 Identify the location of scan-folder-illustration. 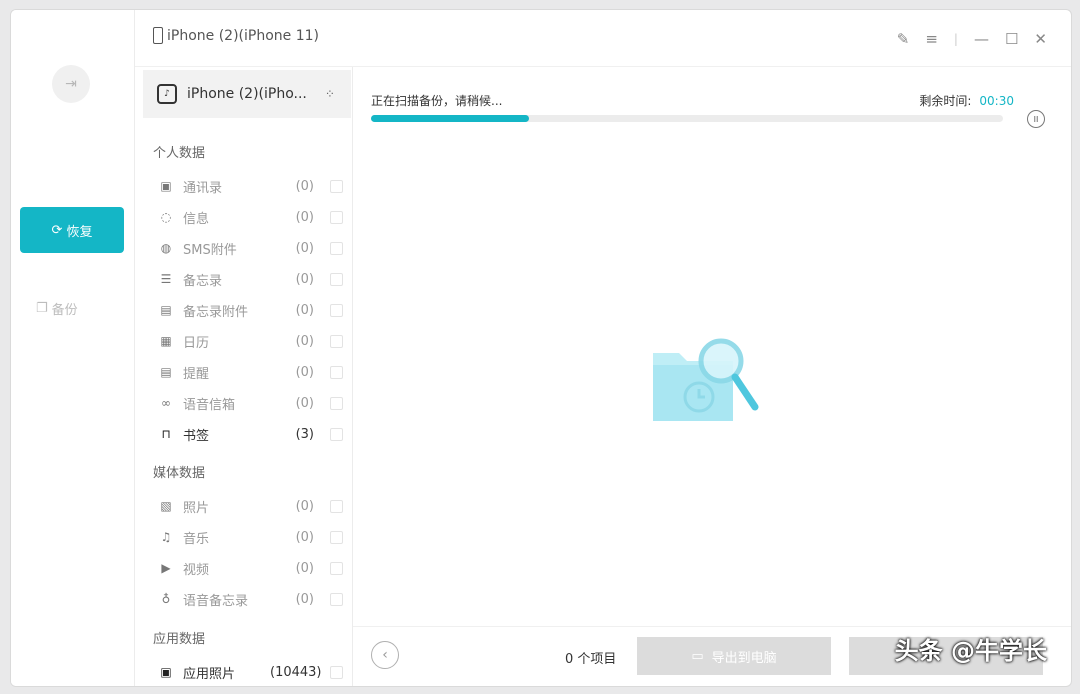
(706, 379).